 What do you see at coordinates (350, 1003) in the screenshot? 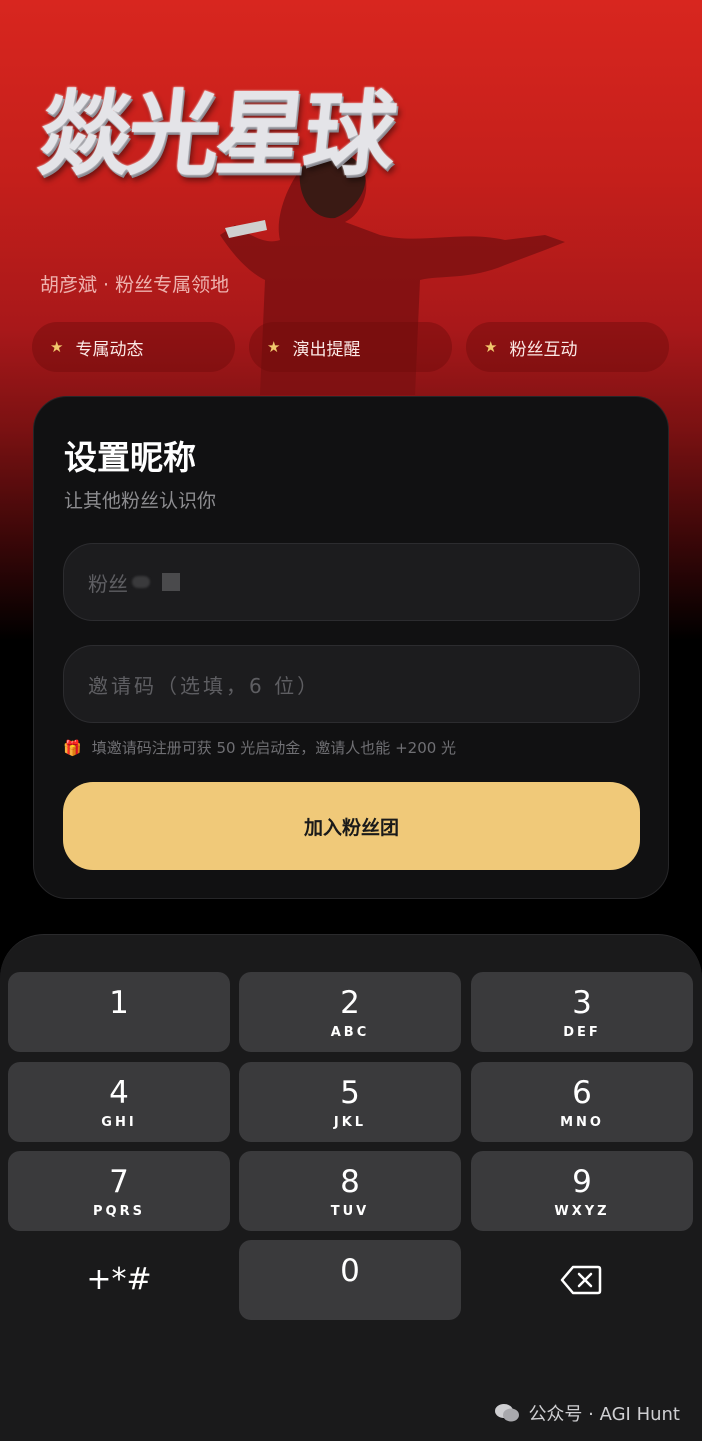
I see `key-digit: 2` at bounding box center [350, 1003].